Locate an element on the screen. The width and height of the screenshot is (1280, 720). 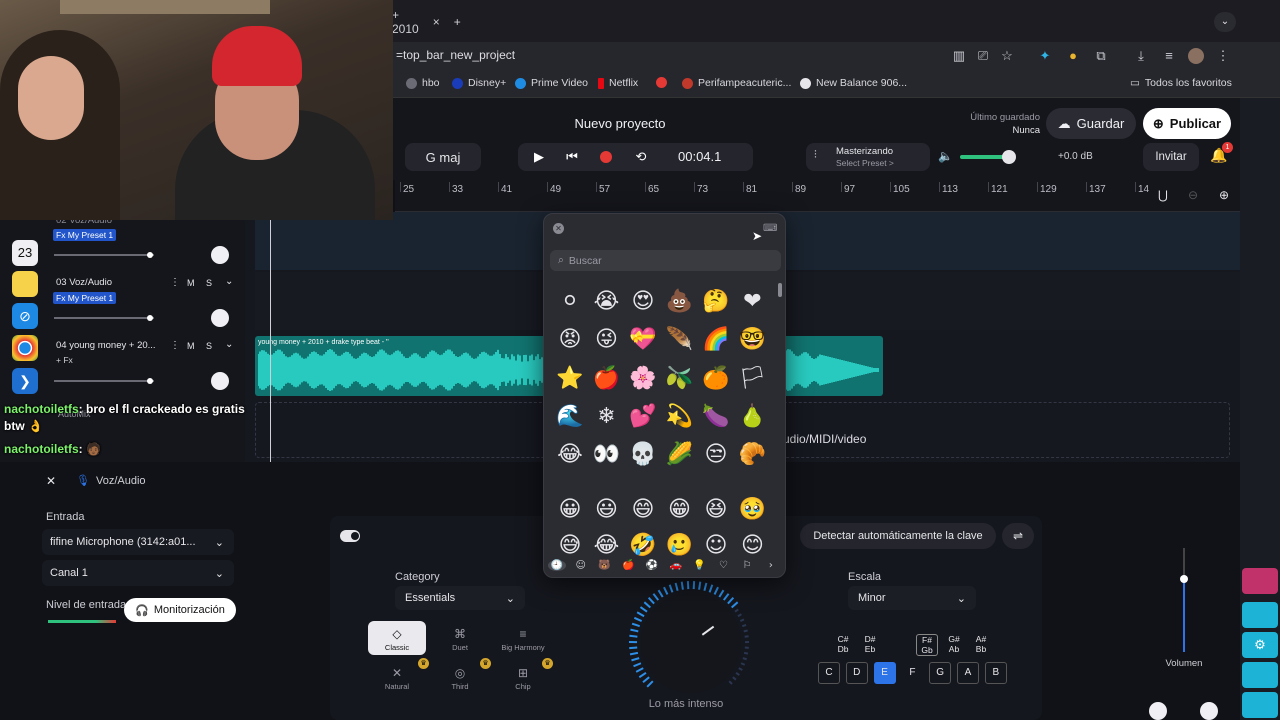
sidebar-icon: ▥ is located at coordinates (959, 56).